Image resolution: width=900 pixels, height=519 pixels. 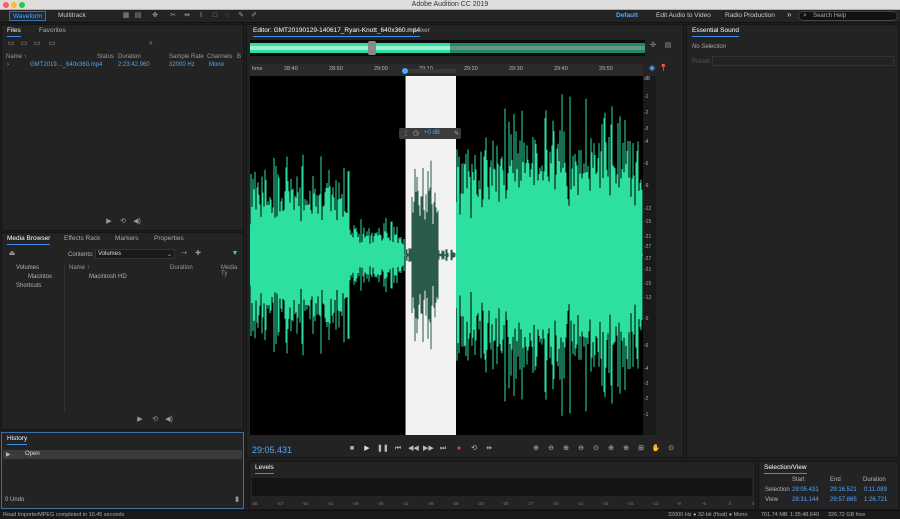 I want to click on col-media-duration: Duration, so click(x=181, y=268).